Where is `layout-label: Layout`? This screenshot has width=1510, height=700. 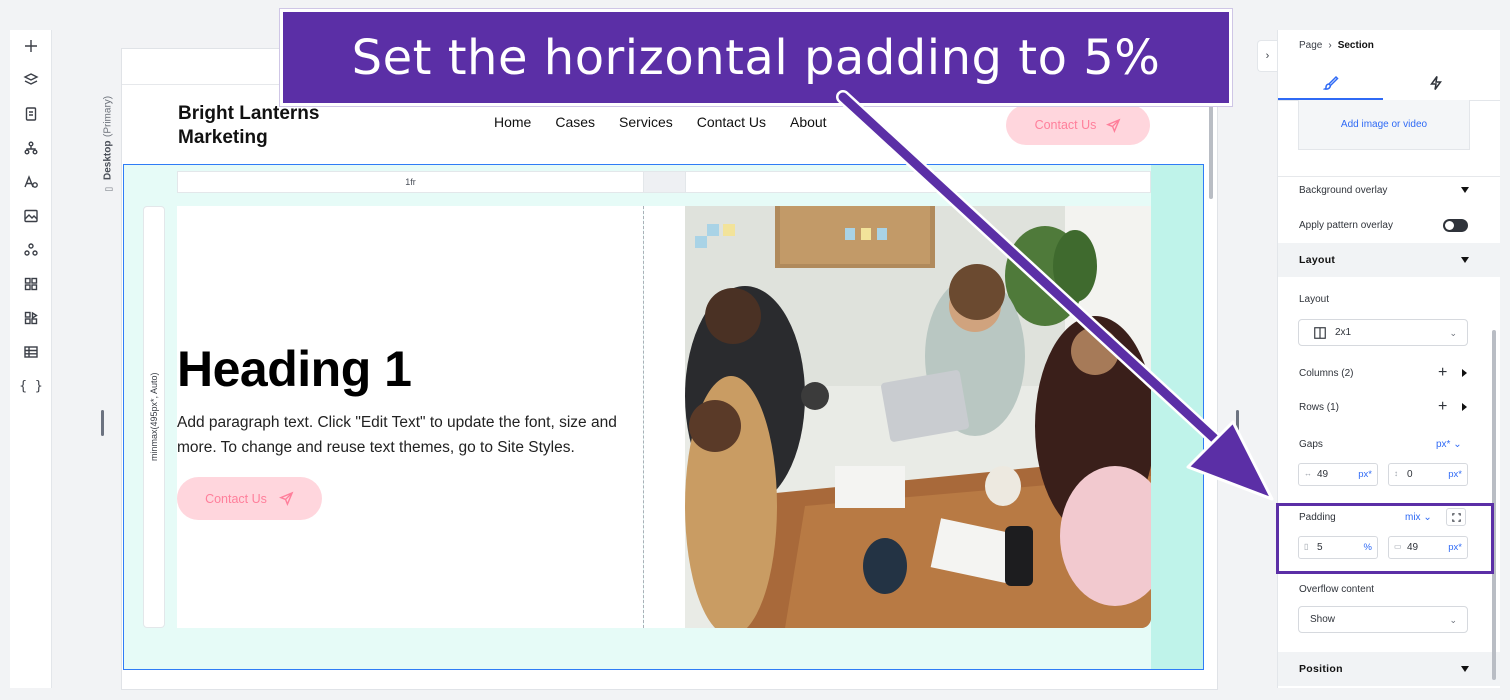
layout-label: Layout is located at coordinates (1314, 299).